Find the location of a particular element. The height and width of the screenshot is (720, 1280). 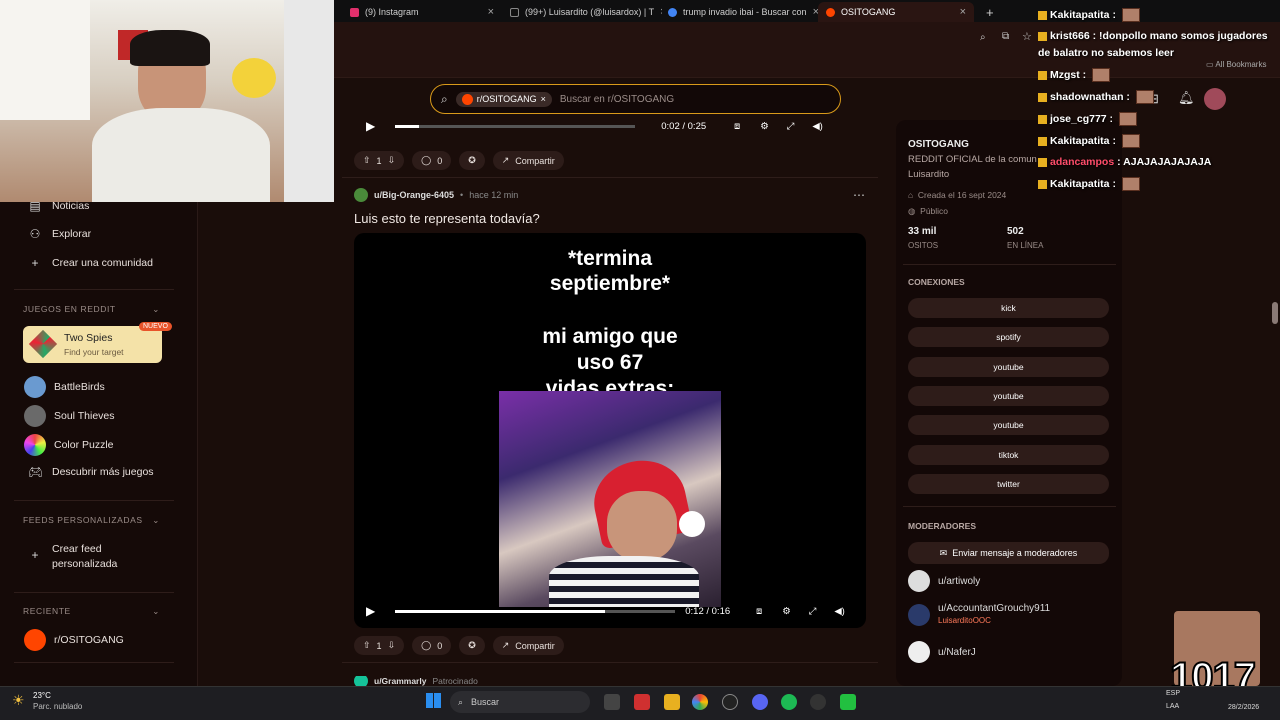

cast-icon: ⧉ is located at coordinates (1005, 36).